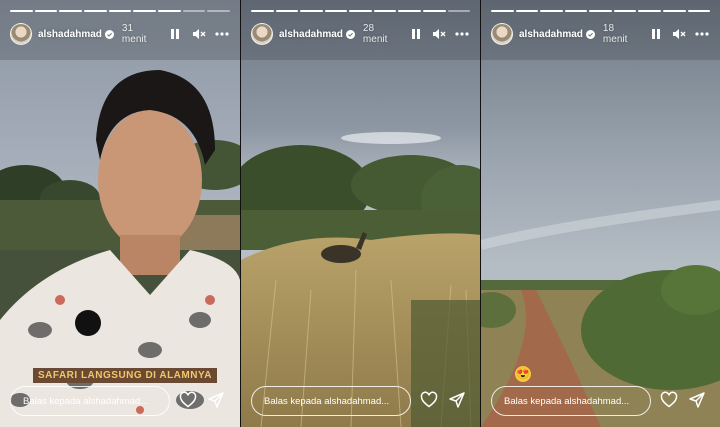  What do you see at coordinates (360, 34) in the screenshot?
I see `story-header-2: alshadahmad 28 menit` at bounding box center [360, 34].